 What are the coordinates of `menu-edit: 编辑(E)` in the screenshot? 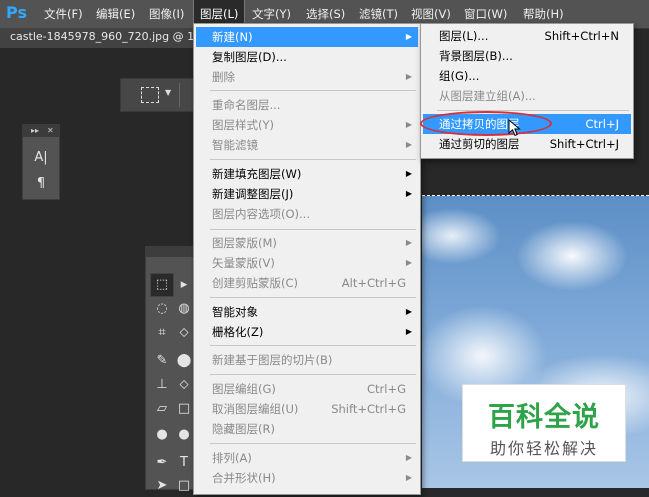 It's located at (115, 14).